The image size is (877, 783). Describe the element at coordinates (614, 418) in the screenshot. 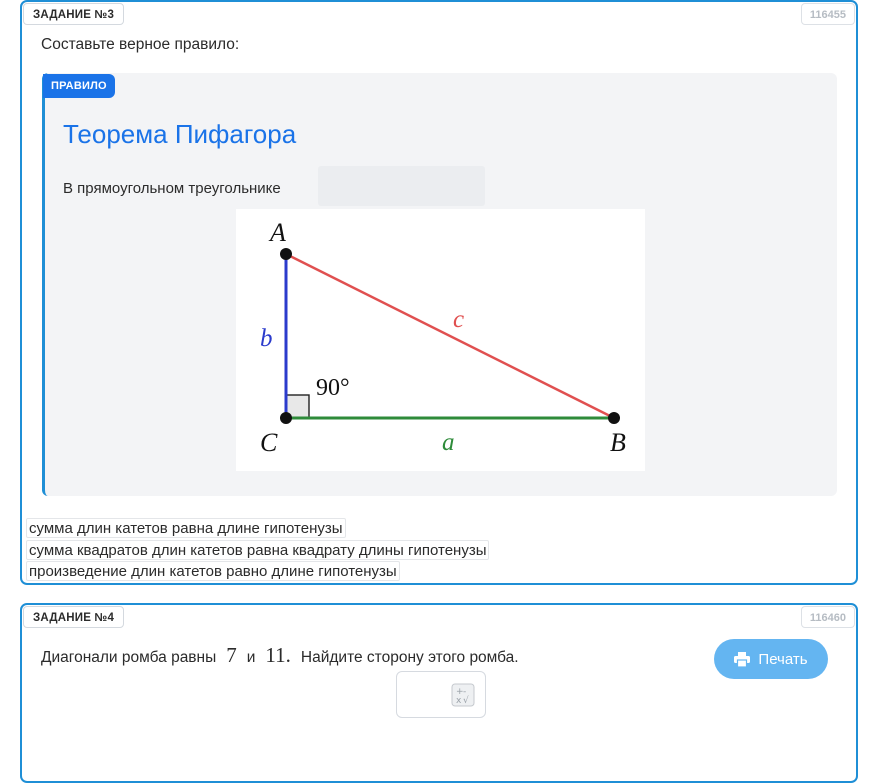

I see `vertex-b-point` at that location.